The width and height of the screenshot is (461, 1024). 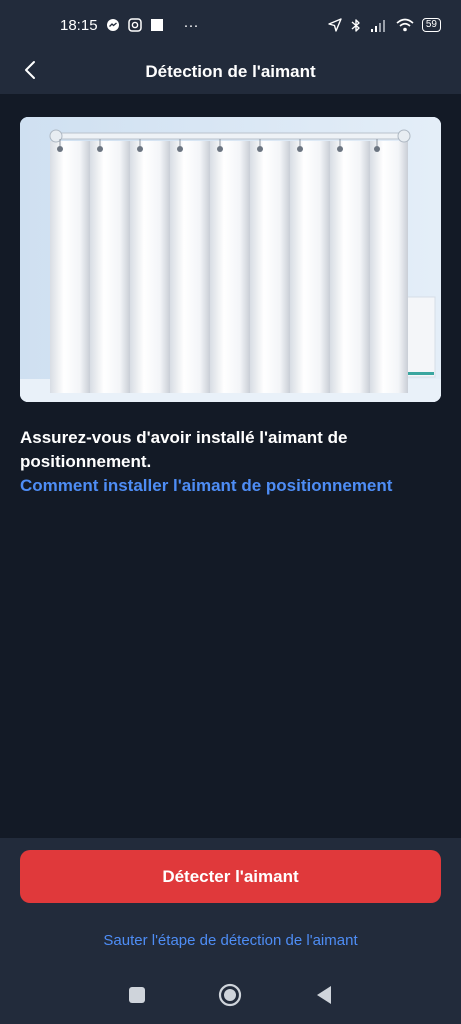 What do you see at coordinates (230, 25) in the screenshot?
I see `status-bar: 18:15 ··· 59` at bounding box center [230, 25].